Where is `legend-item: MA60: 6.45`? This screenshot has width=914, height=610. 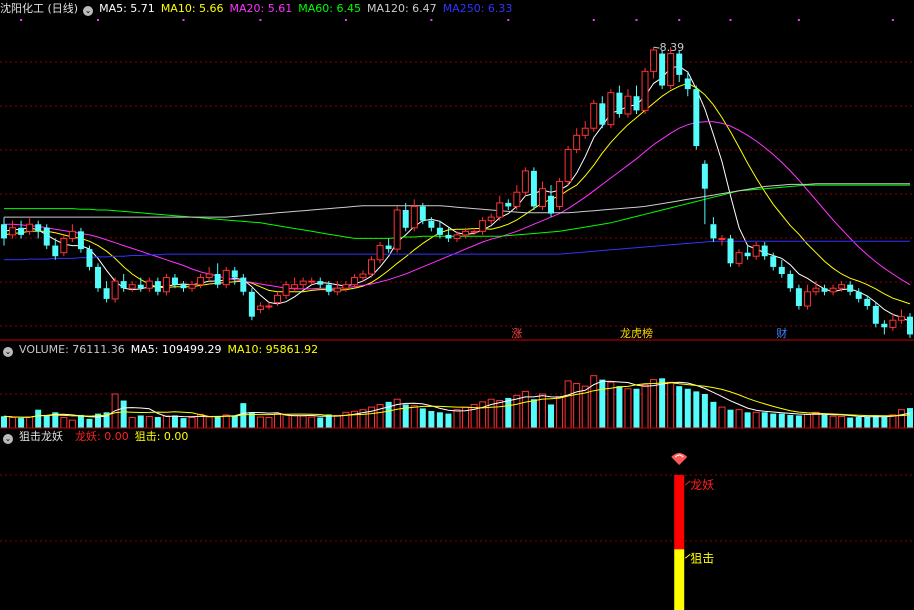
legend-item: MA60: 6.45 is located at coordinates (329, 8).